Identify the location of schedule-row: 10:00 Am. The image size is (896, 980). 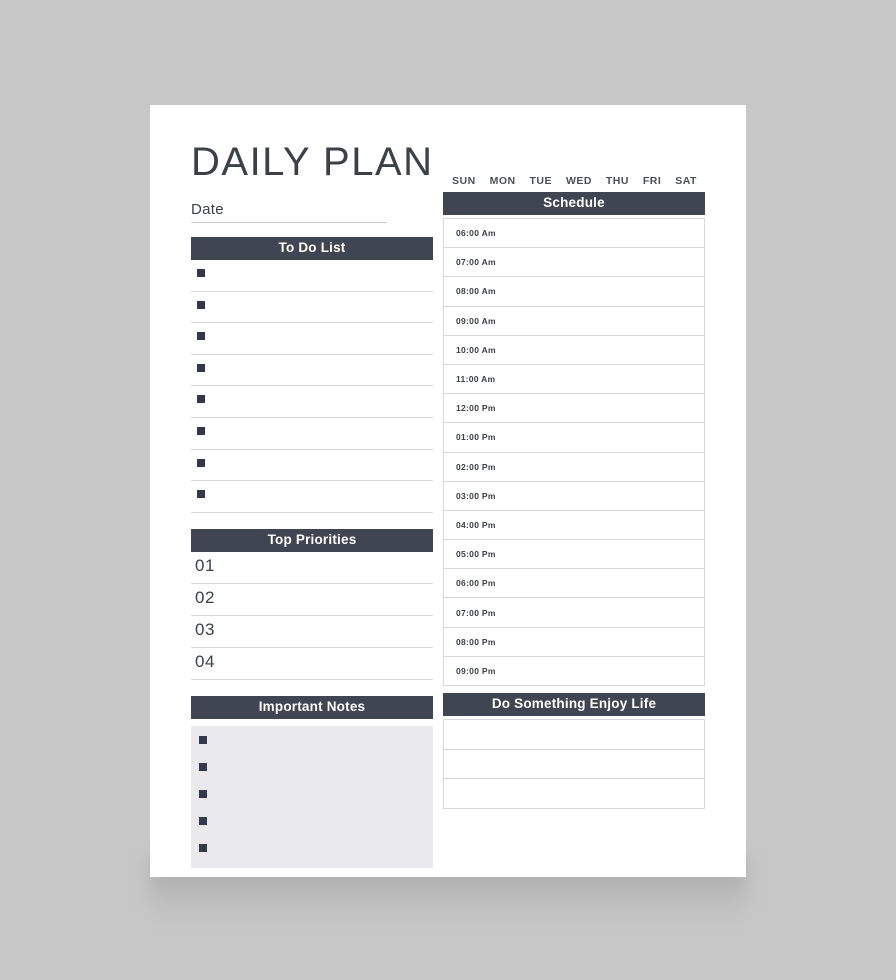
(574, 349).